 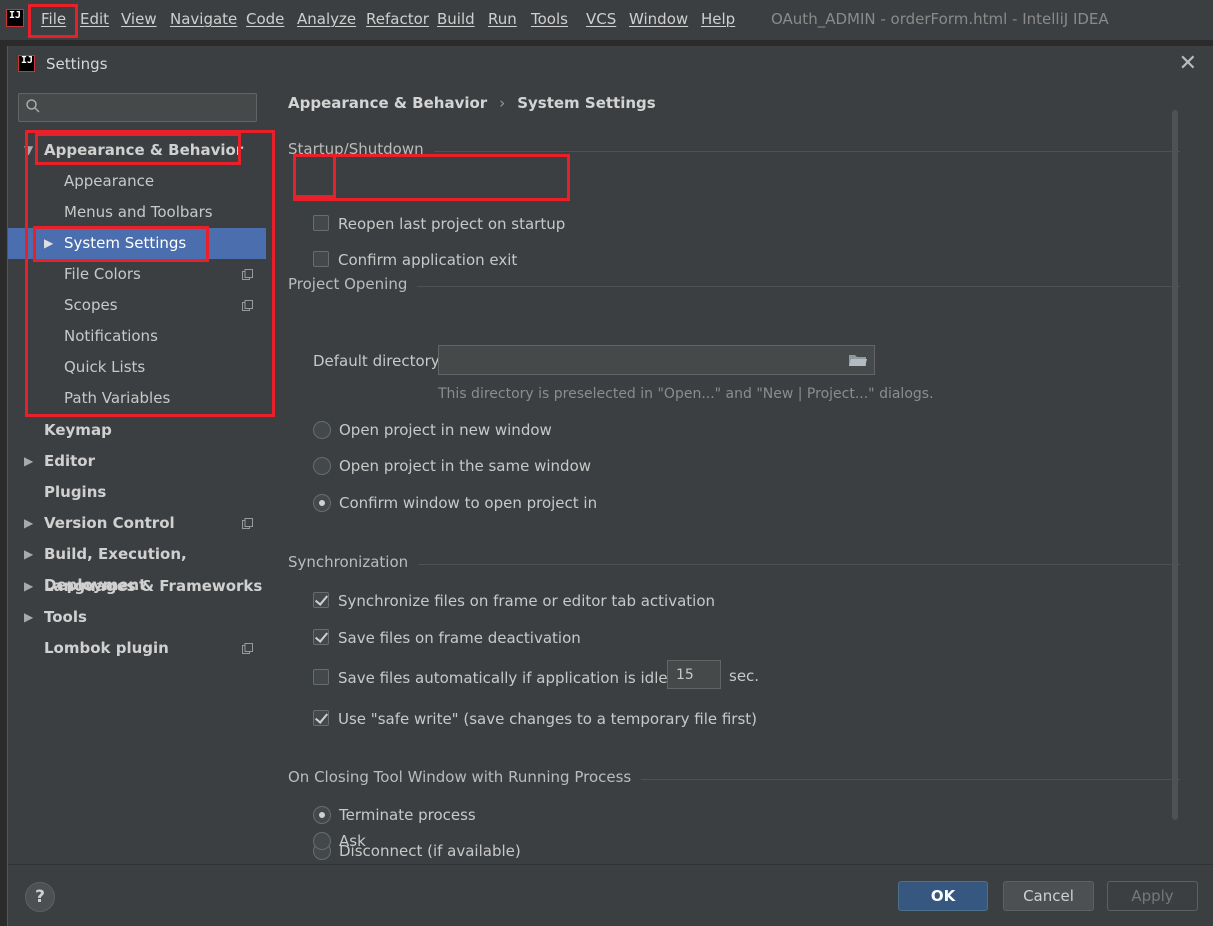 I want to click on default-directory-label: Default directory:, so click(x=378, y=361).